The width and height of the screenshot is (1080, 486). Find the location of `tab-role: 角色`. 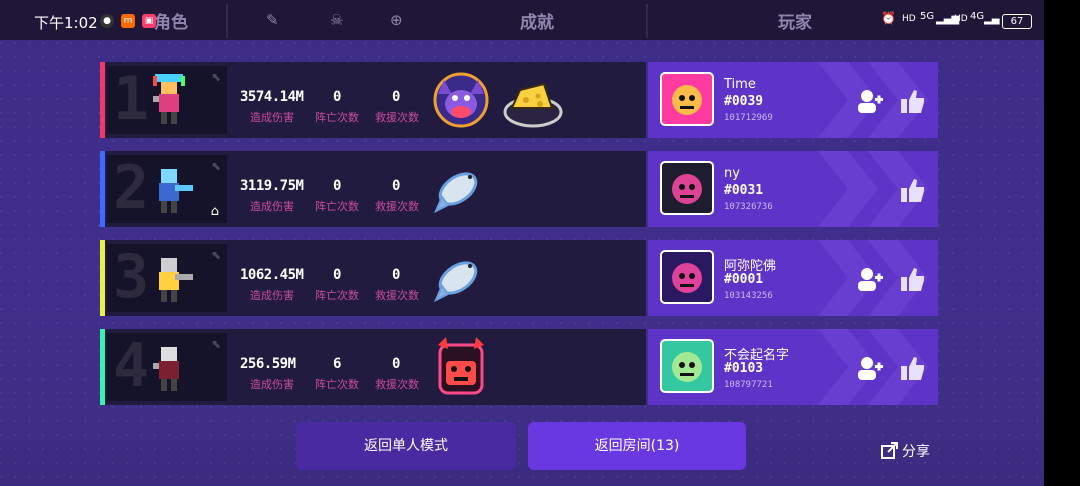

tab-role: 角色 is located at coordinates (171, 20).